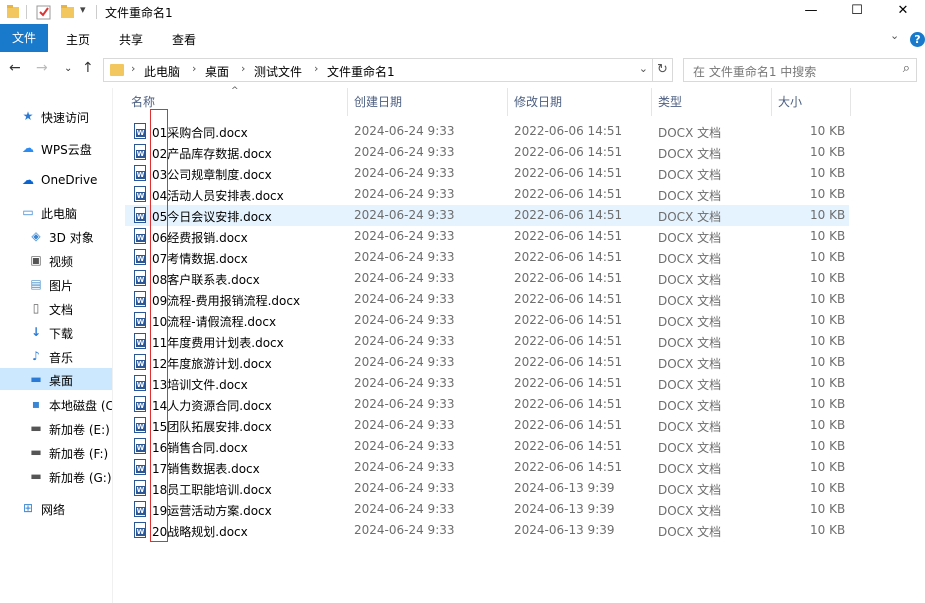 The image size is (925, 603). What do you see at coordinates (56, 148) in the screenshot?
I see `sidebar-item-wps-cloud: ☁ WPS云盘` at bounding box center [56, 148].